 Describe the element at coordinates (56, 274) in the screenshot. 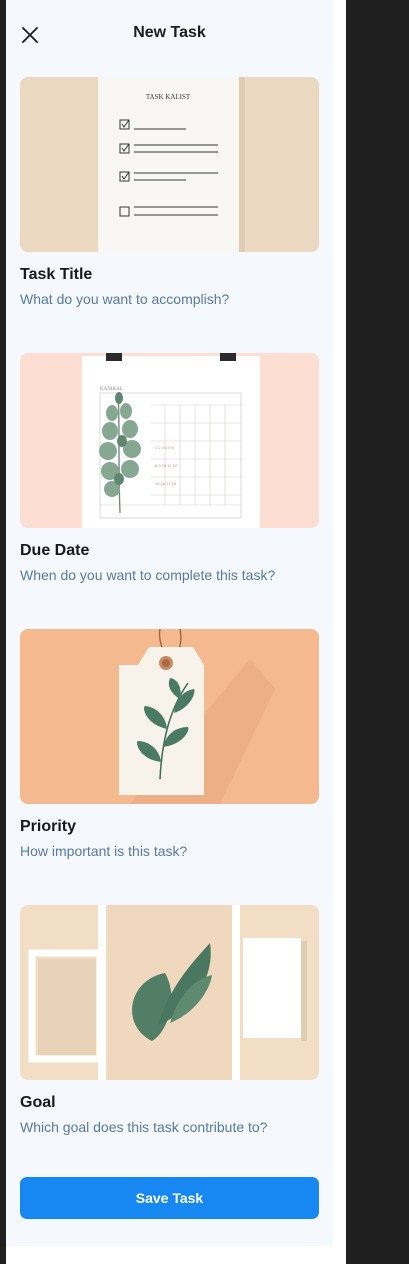

I see `section-title: Task Title` at that location.